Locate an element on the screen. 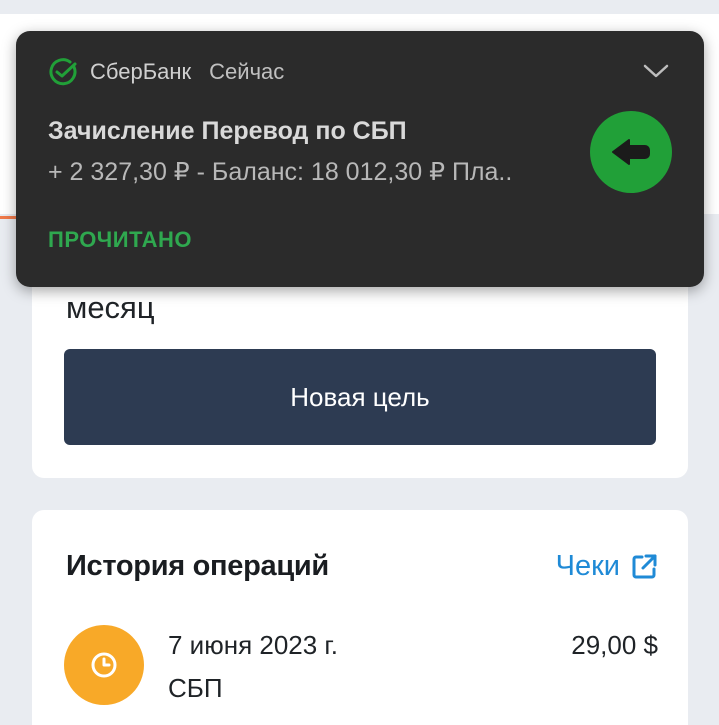 The image size is (719, 725). clock-icon is located at coordinates (104, 665).